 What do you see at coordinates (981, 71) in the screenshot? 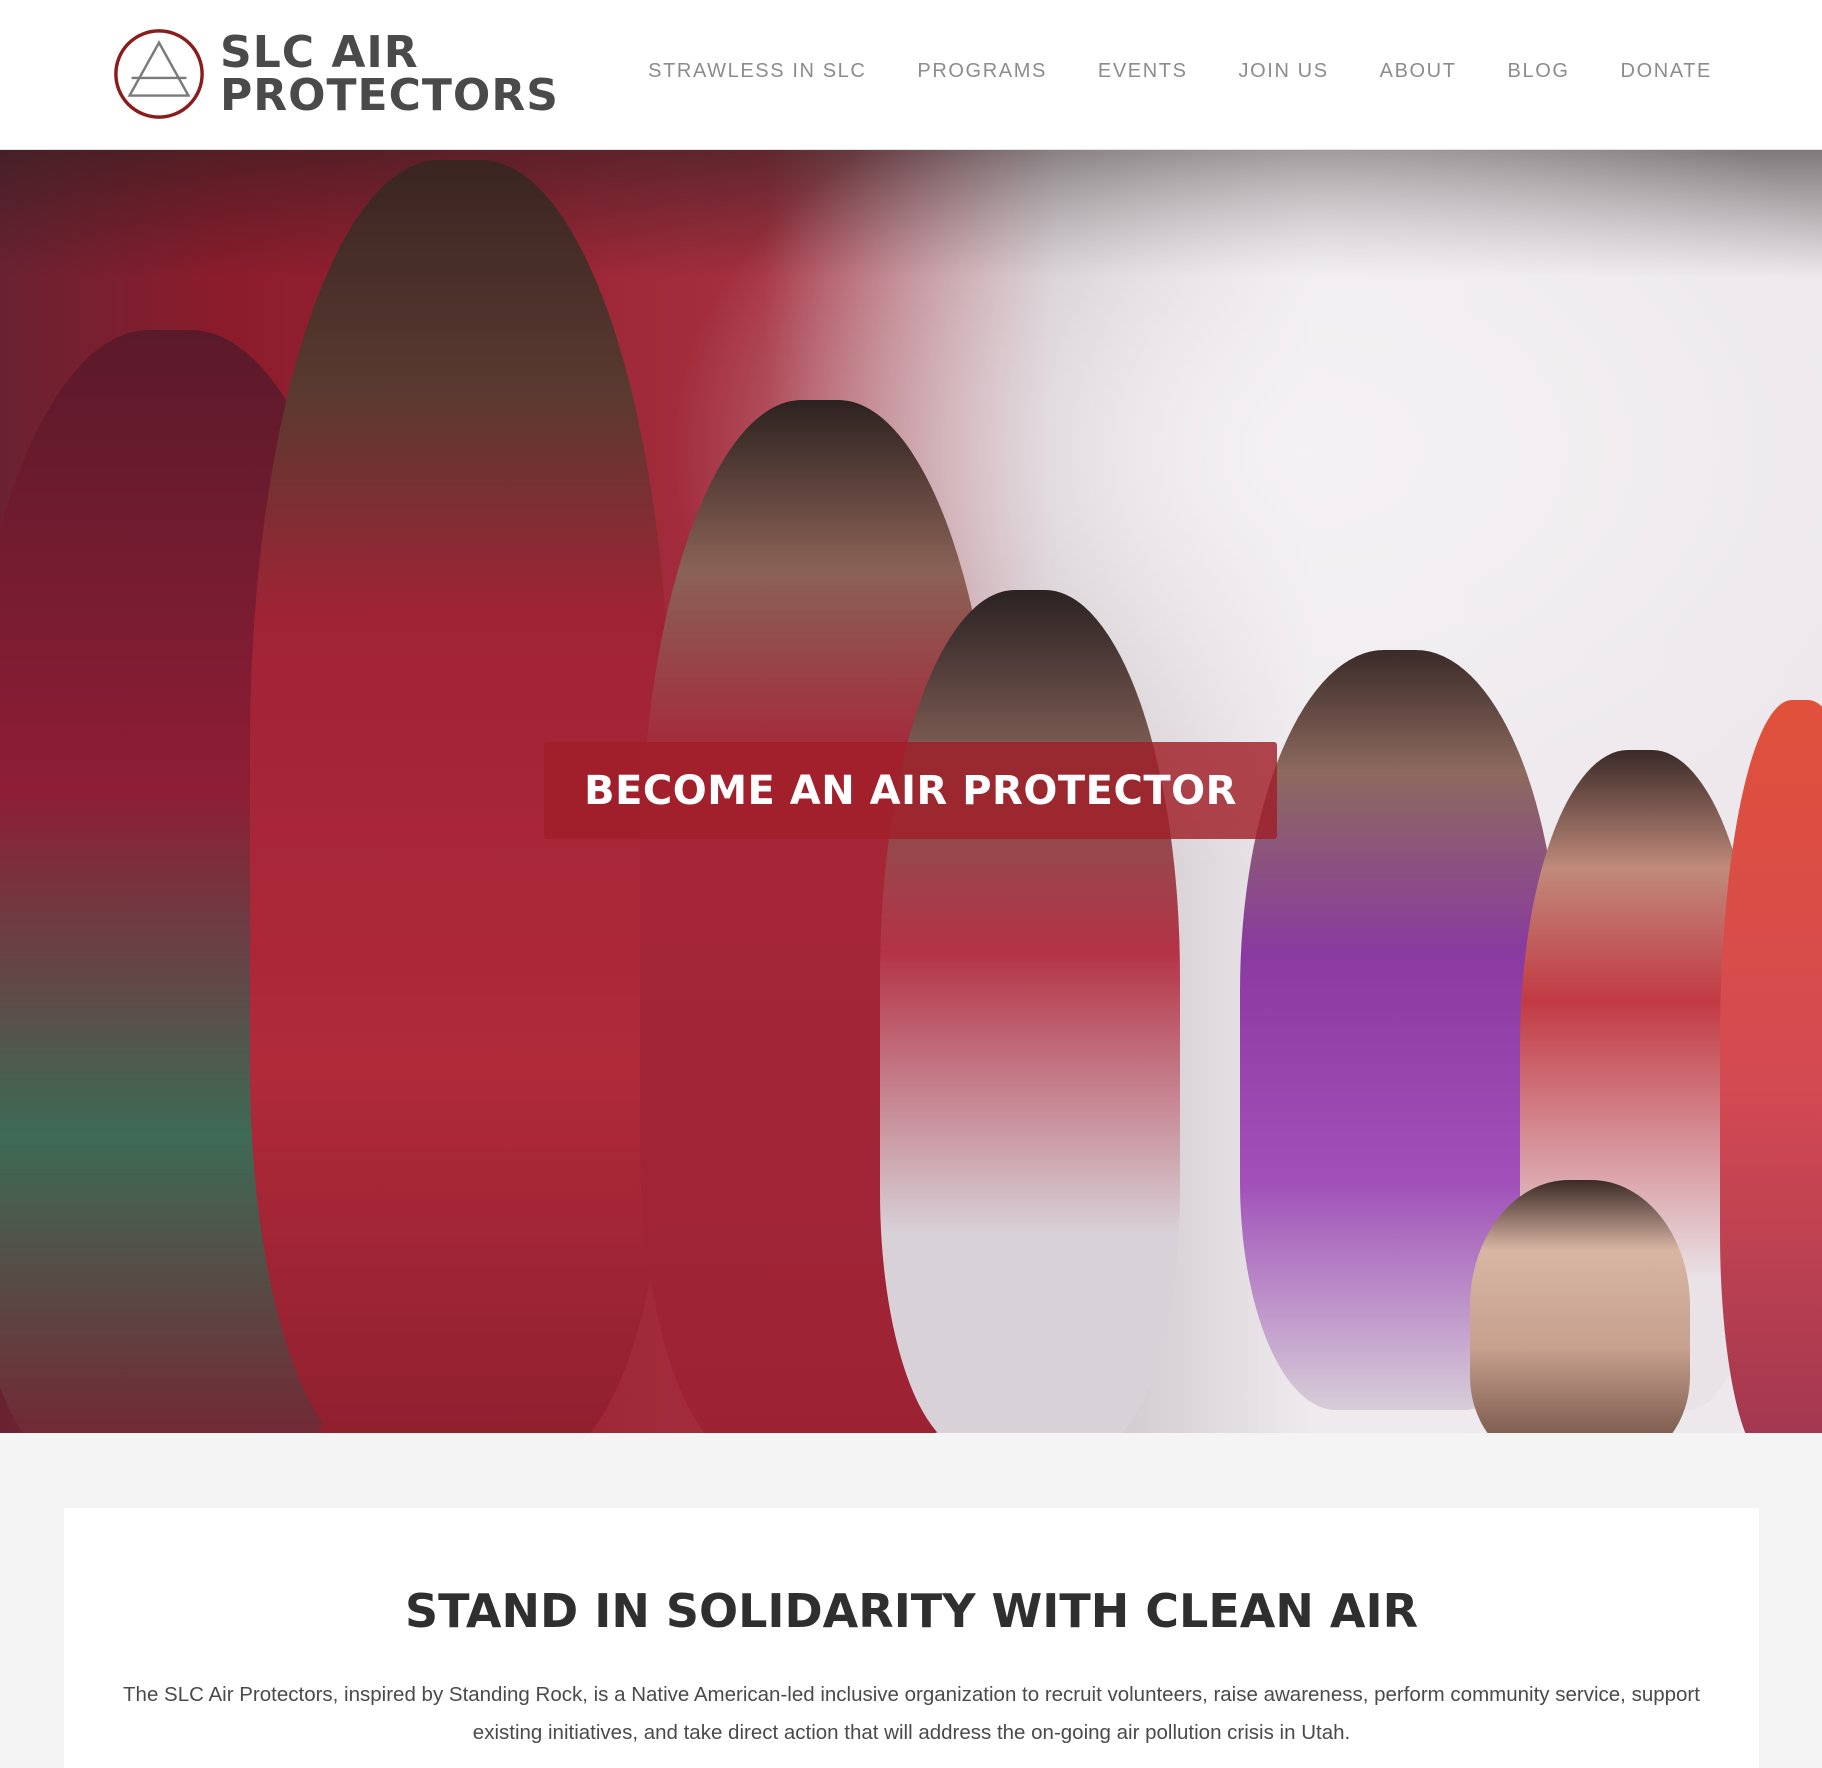
I see `nav-programs: PROGRAMS` at bounding box center [981, 71].